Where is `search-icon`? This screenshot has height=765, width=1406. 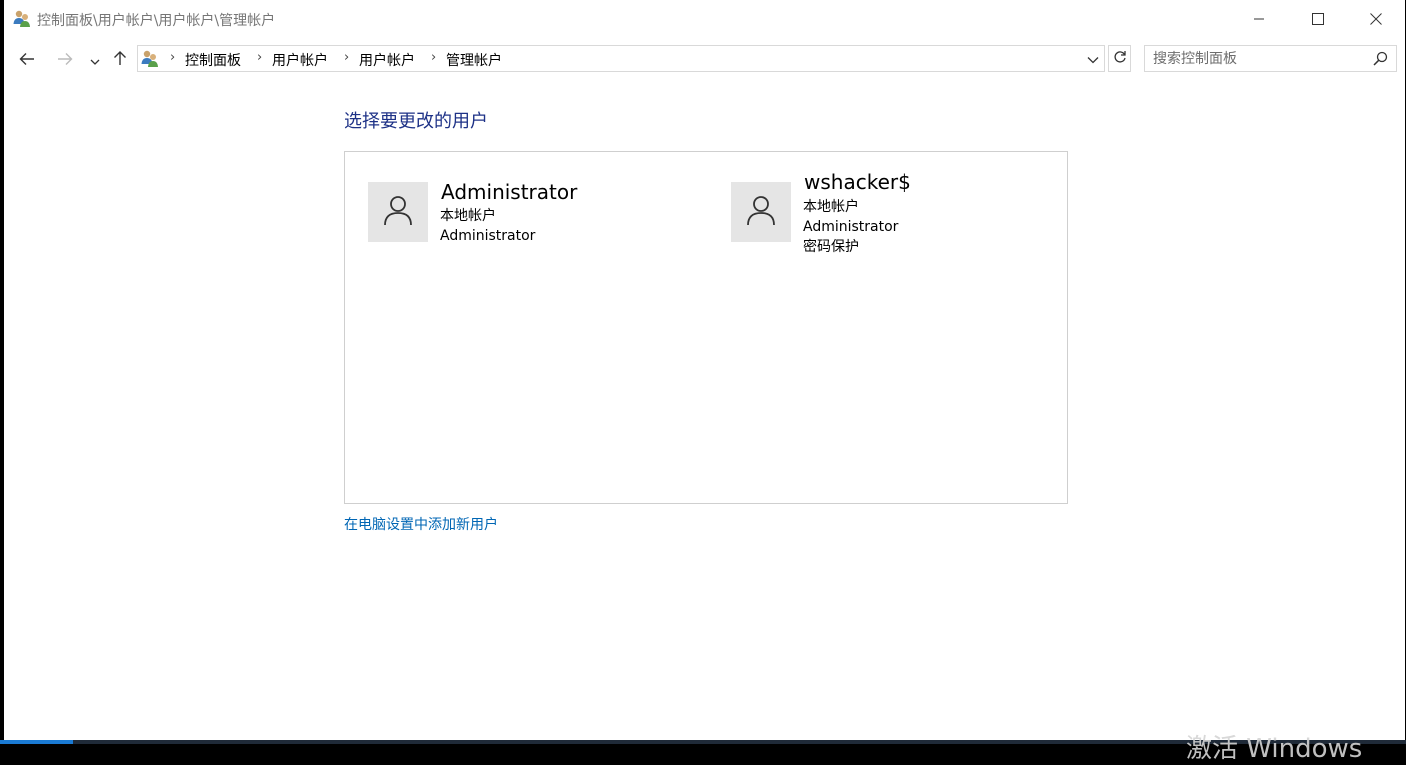 search-icon is located at coordinates (1380, 60).